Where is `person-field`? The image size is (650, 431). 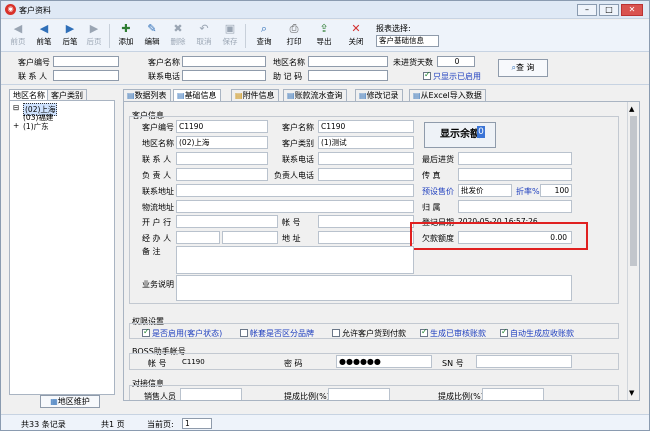 person-field is located at coordinates (222, 174).